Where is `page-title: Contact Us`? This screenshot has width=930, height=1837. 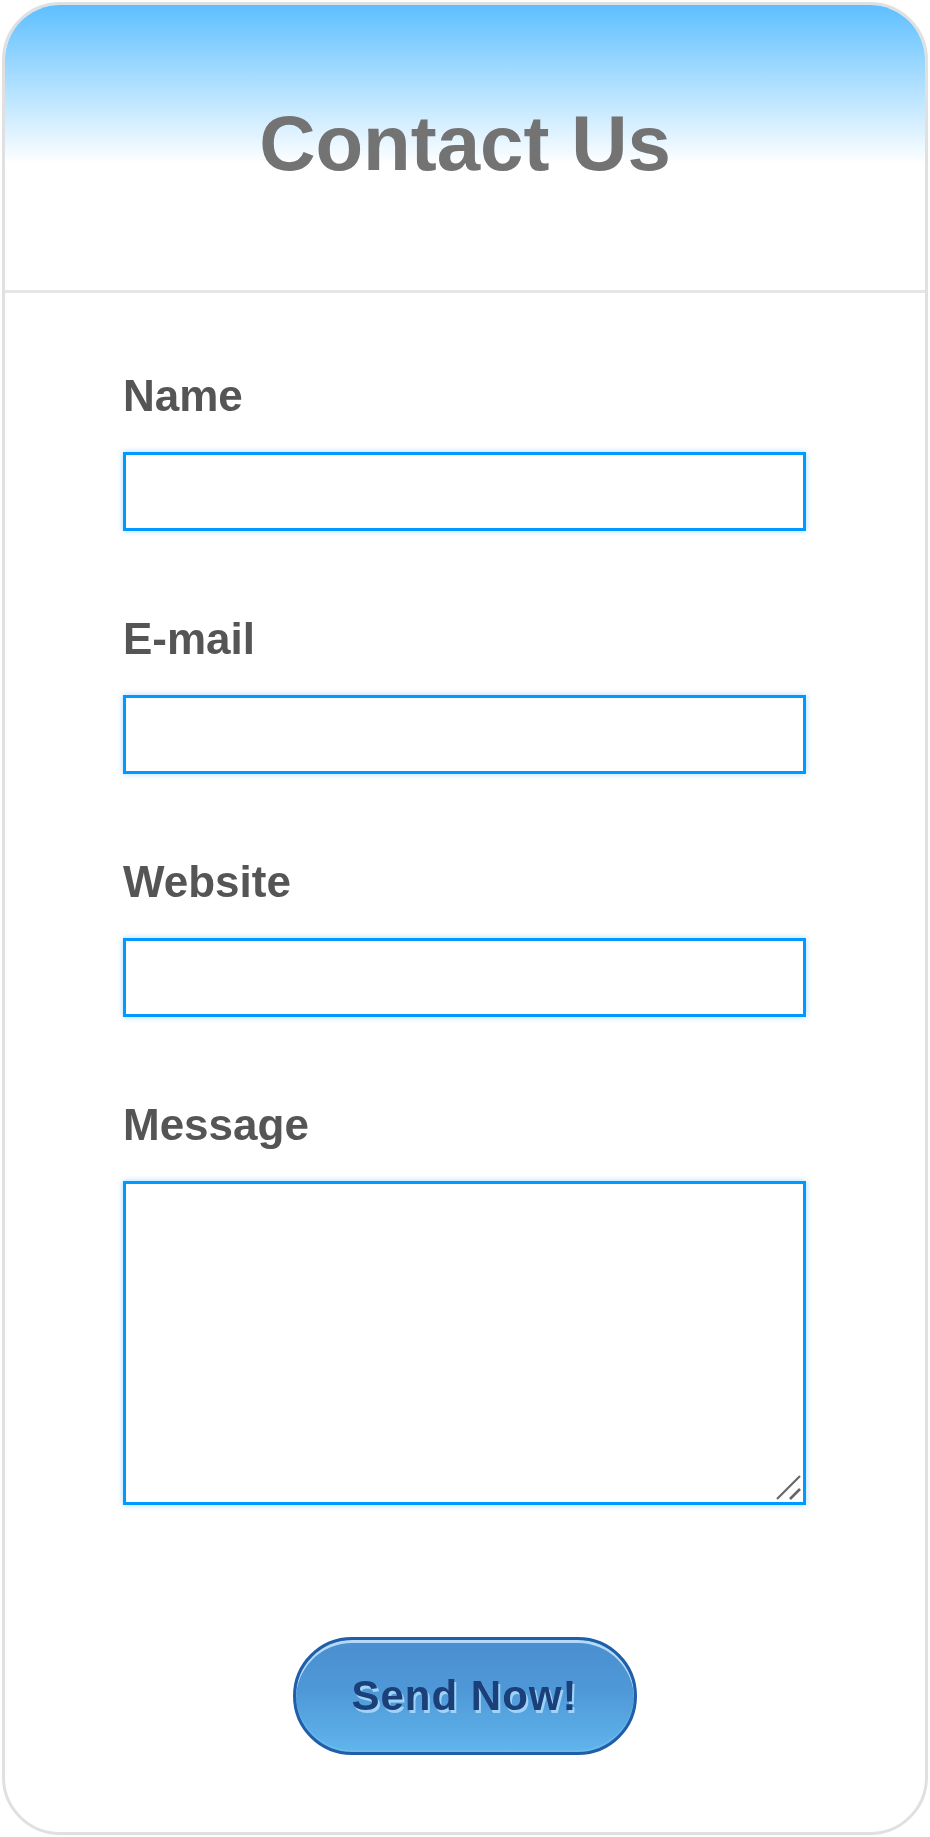
page-title: Contact Us is located at coordinates (465, 143).